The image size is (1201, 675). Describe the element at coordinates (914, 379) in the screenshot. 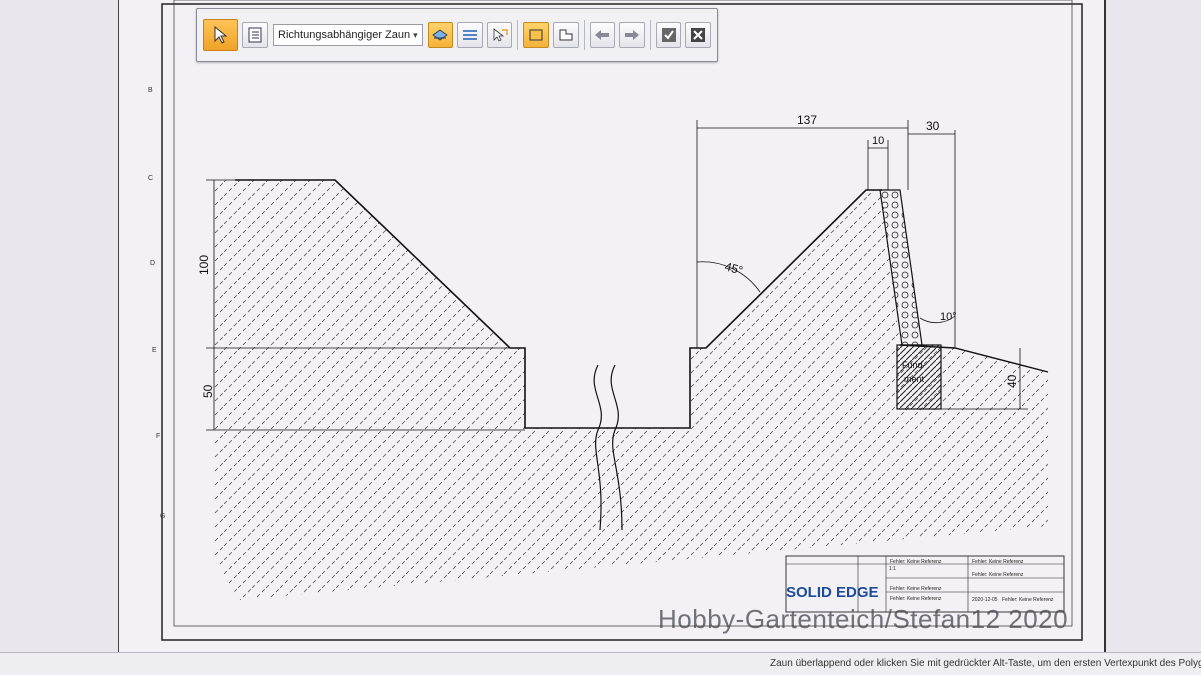

I see `foundation-label-2: ment` at that location.